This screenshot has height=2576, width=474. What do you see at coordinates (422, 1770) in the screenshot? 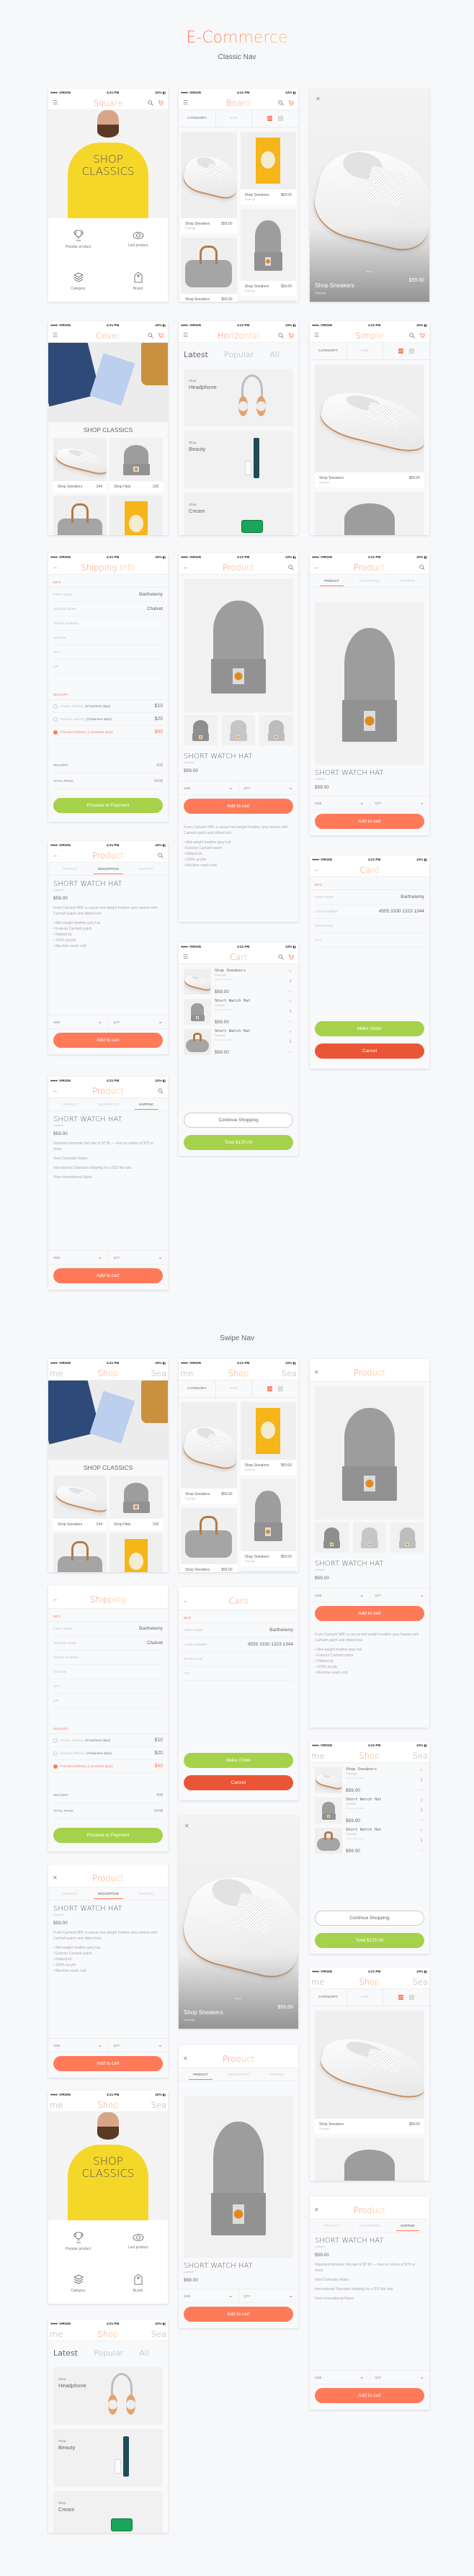
I see `plus-icon: +` at bounding box center [422, 1770].